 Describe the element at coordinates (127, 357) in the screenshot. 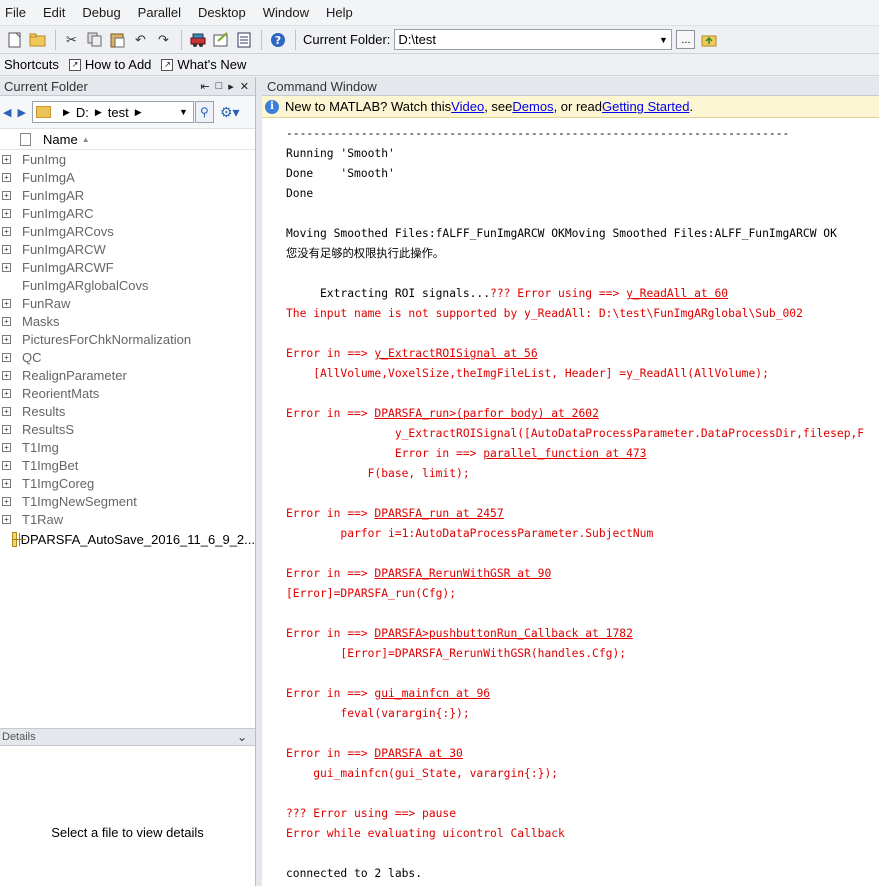

I see `list-item: + QC` at that location.